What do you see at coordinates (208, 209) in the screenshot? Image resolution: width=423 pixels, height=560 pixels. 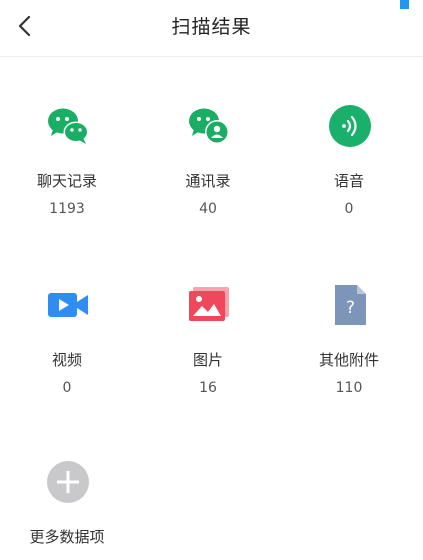 I see `tile-count: 40` at bounding box center [208, 209].